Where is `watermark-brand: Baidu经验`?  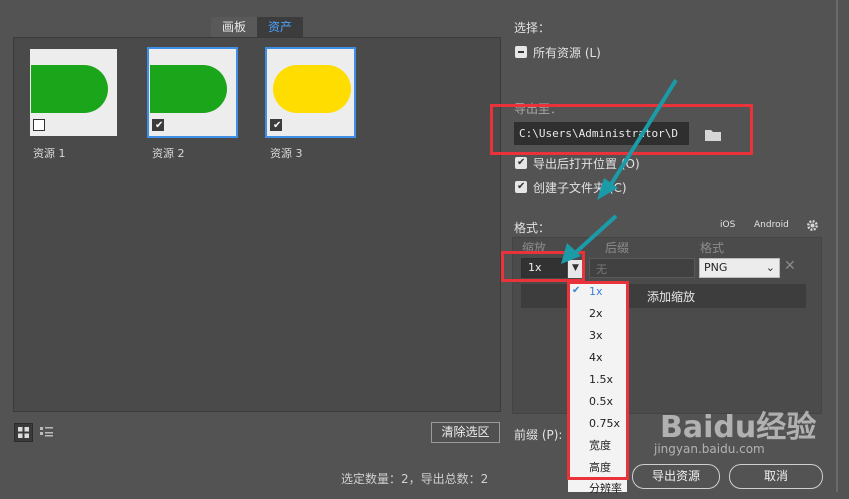 watermark-brand: Baidu经验 is located at coordinates (738, 427).